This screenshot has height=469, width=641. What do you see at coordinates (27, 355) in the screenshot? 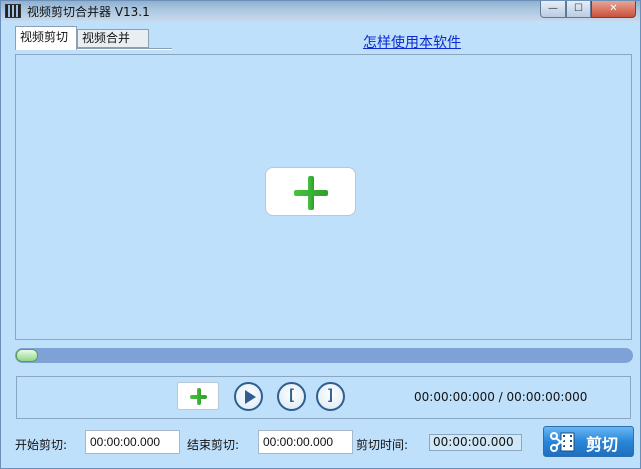
I see `progress-slider-handle` at bounding box center [27, 355].